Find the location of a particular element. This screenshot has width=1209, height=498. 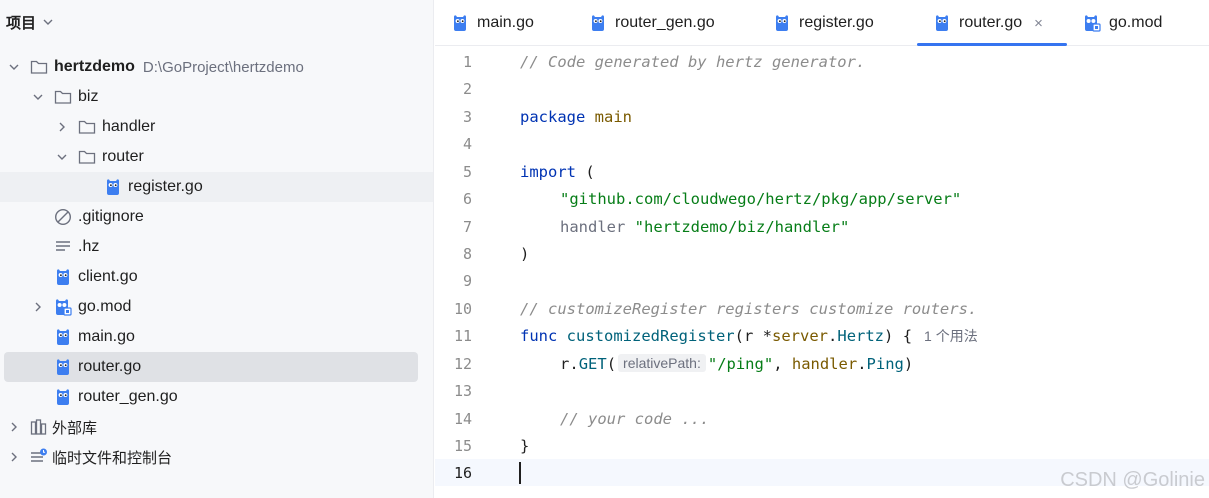

code-line: 13 is located at coordinates (822, 390).